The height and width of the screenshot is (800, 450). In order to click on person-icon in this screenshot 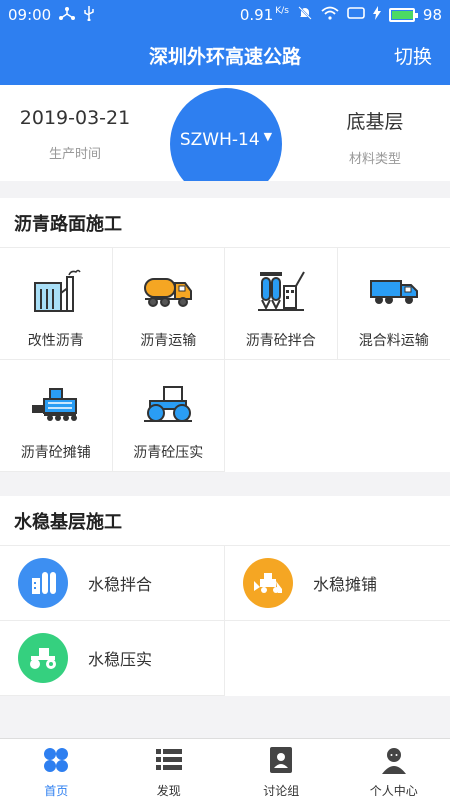, I will do `click(394, 760)`.